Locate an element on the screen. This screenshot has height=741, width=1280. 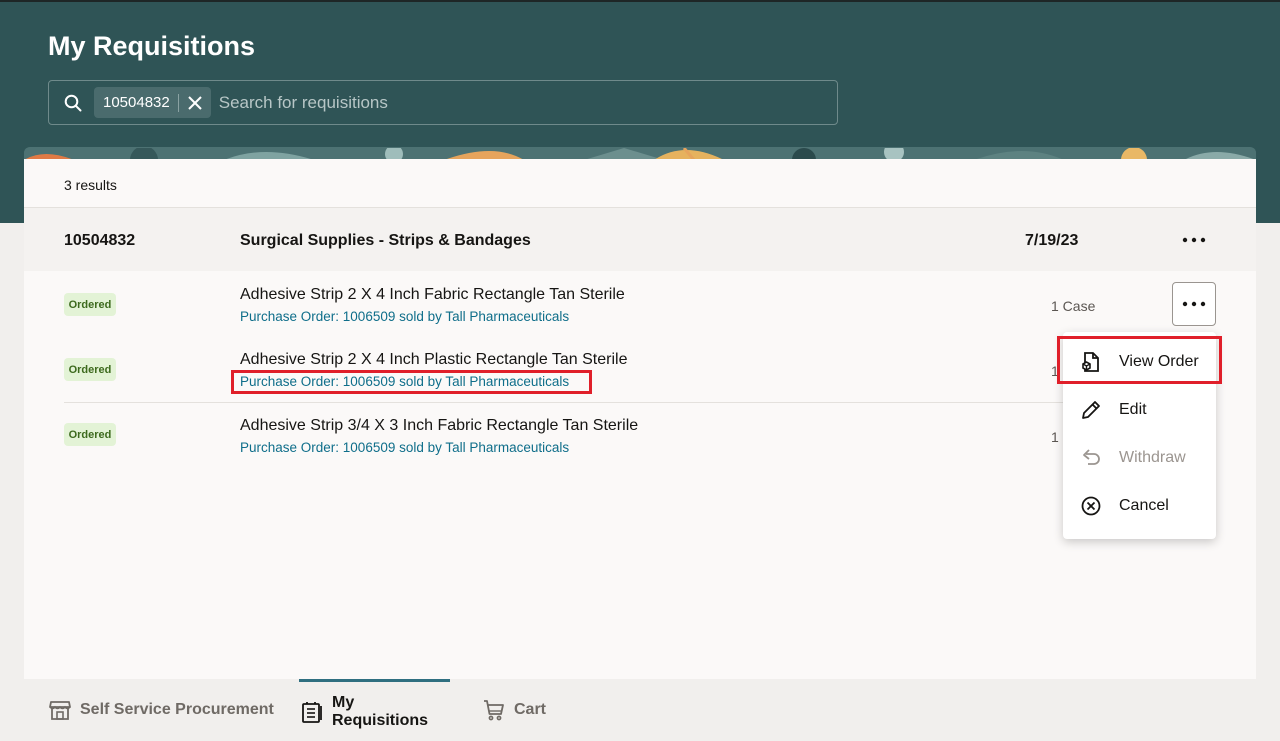
requisition-title: Surgical Supplies - Strips & Bandages is located at coordinates (385, 240).